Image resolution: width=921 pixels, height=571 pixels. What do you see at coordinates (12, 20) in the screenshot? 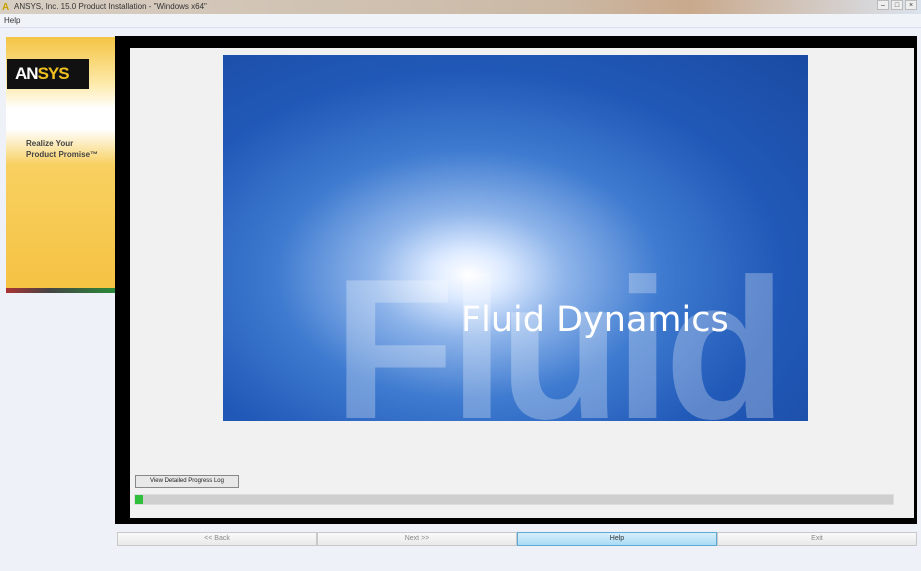
I see `menu-help: Help` at bounding box center [12, 20].